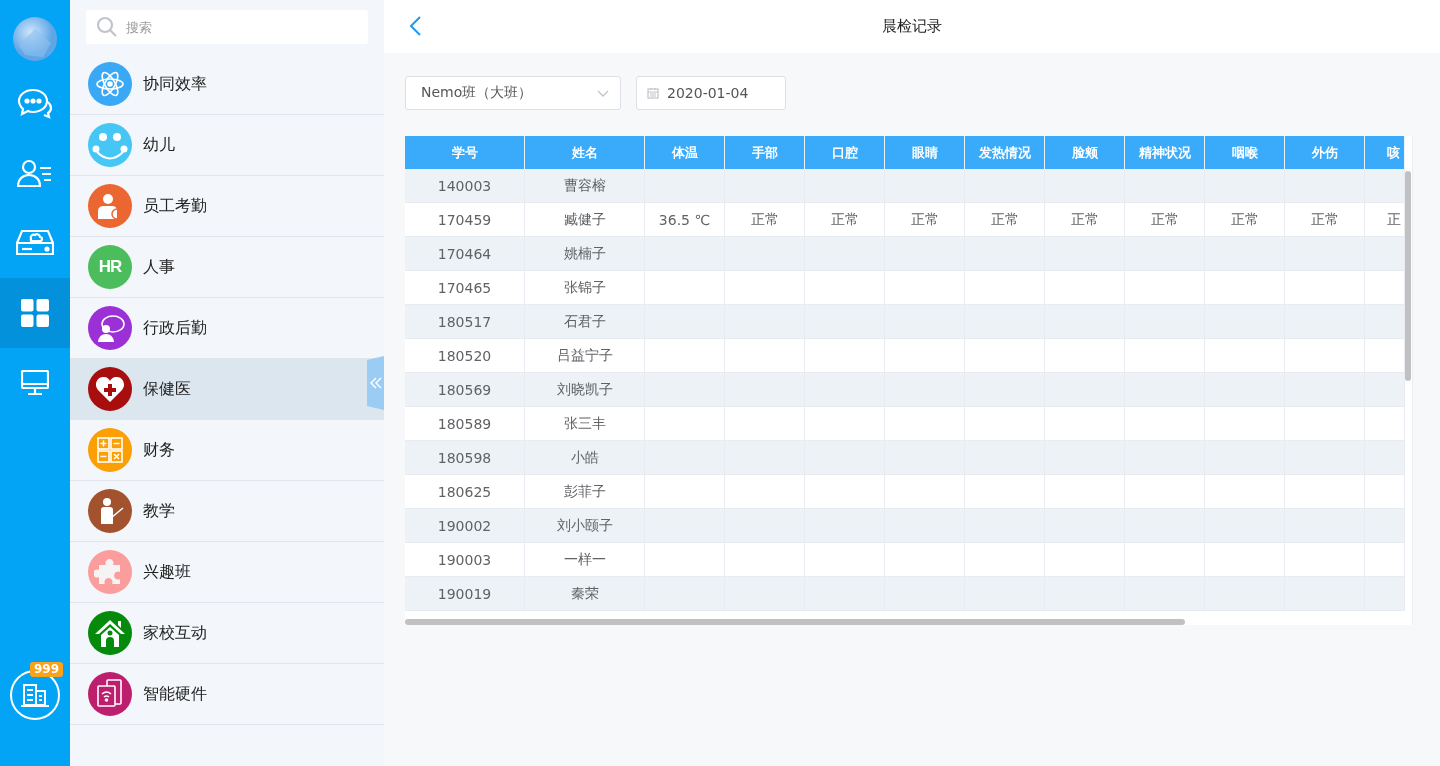  Describe the element at coordinates (47, 669) in the screenshot. I see `count-badge: 999` at that location.